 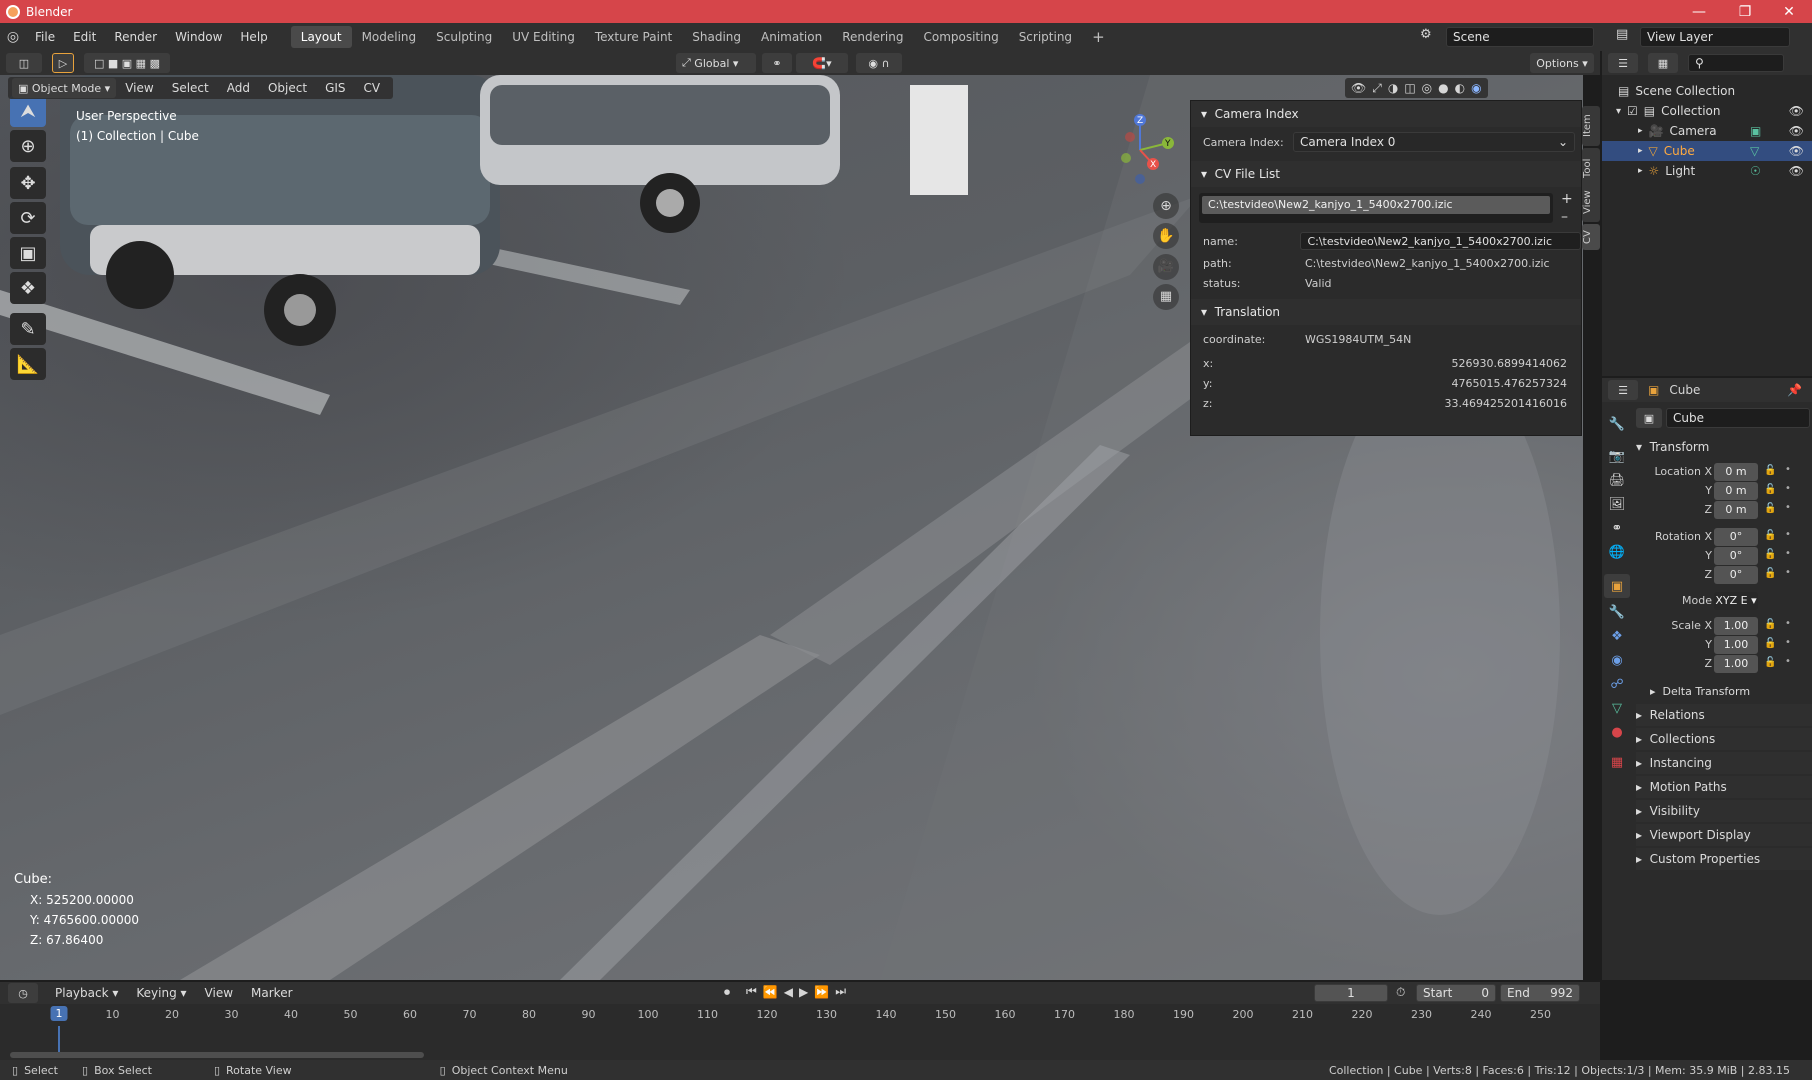 What do you see at coordinates (1617, 528) in the screenshot?
I see `scene-properties-icon: ⚭` at bounding box center [1617, 528].